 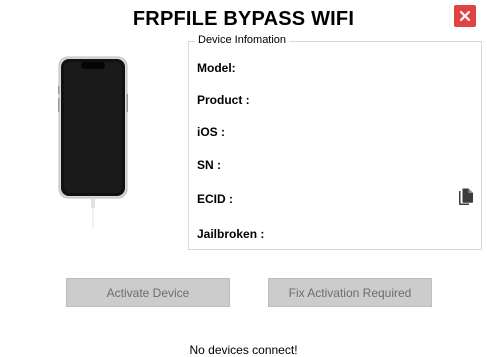 I want to click on activate-device-button: Activate Device, so click(x=148, y=292).